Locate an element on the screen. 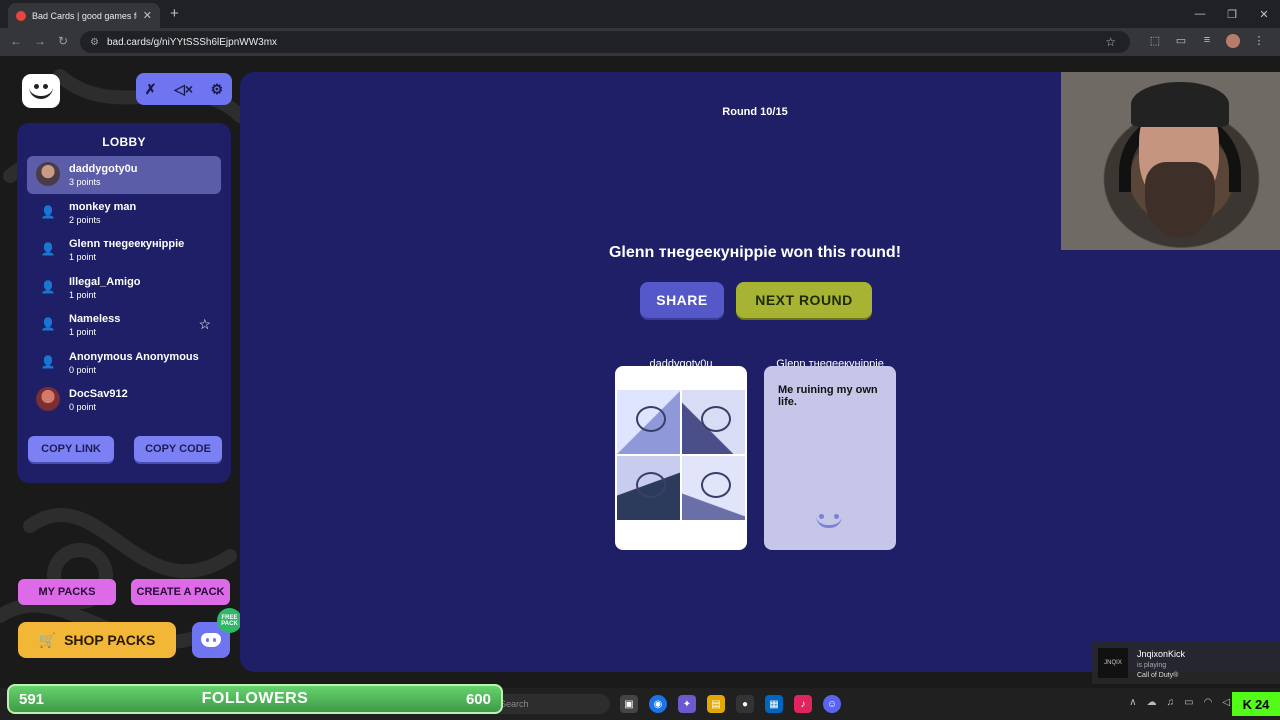 The height and width of the screenshot is (720, 1280). close-window-icon: ✕ is located at coordinates (1264, 14).